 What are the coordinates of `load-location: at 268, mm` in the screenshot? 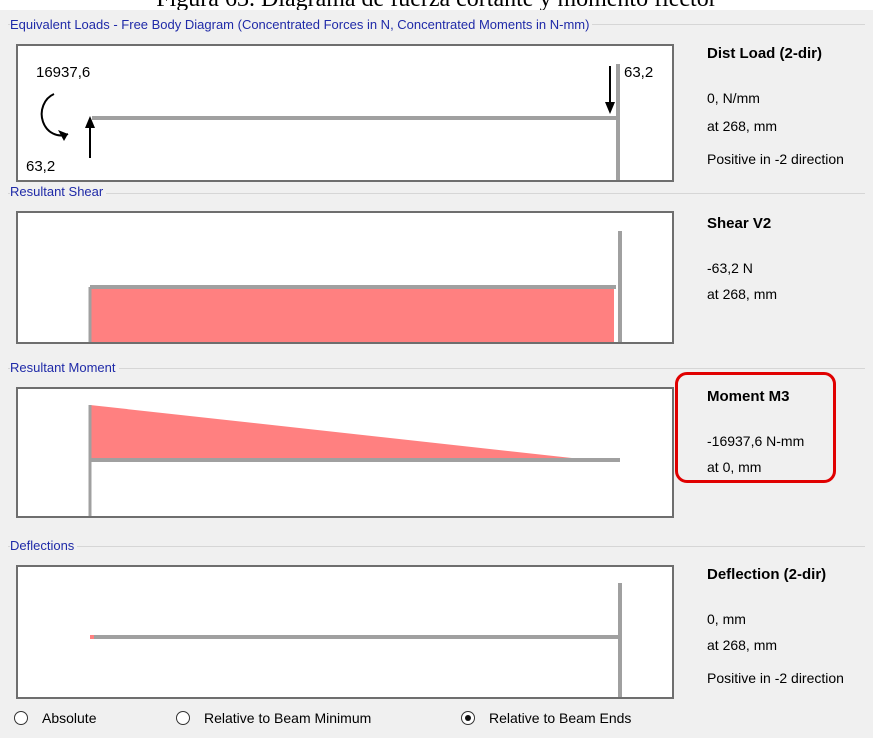 It's located at (742, 126).